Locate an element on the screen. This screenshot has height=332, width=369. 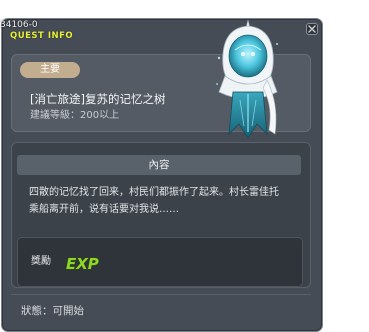
exp-icon-text: EXP is located at coordinates (82, 263).